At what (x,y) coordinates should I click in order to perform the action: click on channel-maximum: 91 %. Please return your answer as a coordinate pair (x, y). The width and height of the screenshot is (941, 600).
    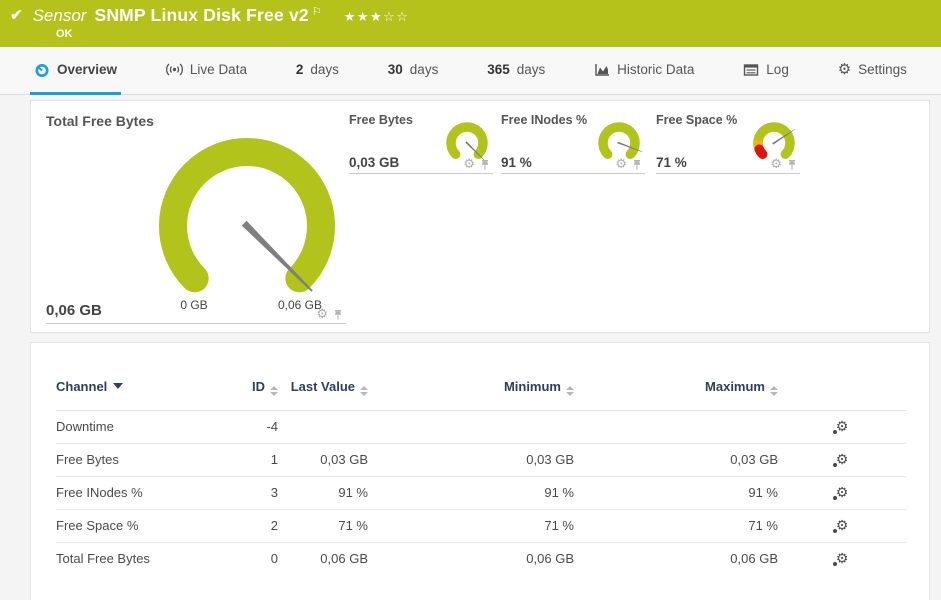
    Looking at the image, I should click on (763, 492).